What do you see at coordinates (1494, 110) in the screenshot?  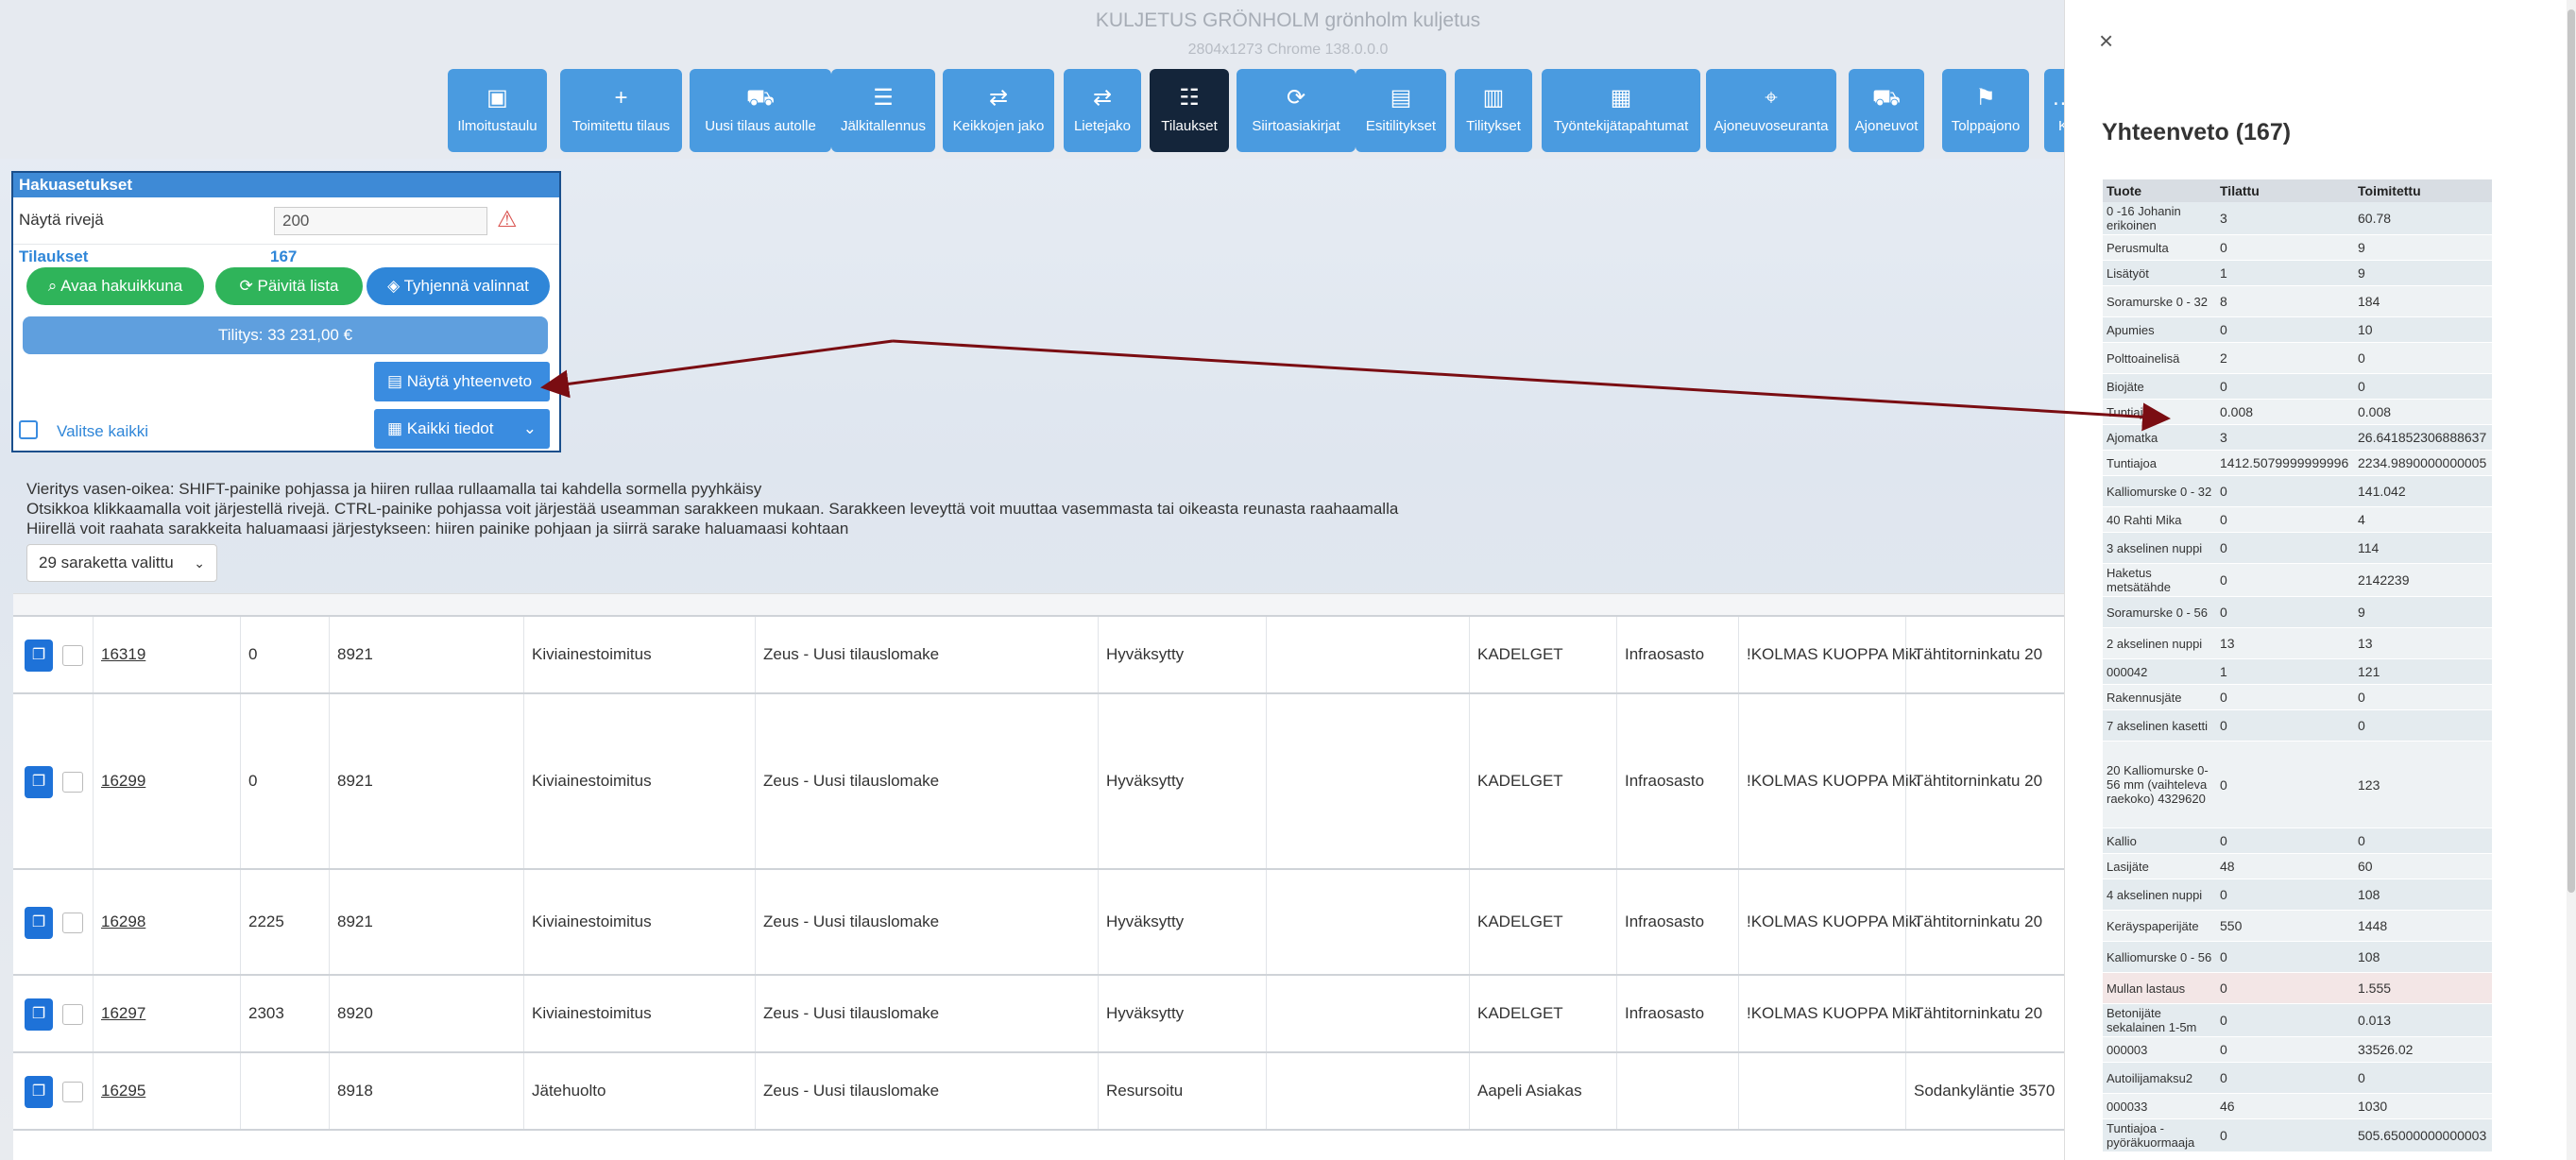 I see `nav-tilitykset: ▥ Tilitykset` at bounding box center [1494, 110].